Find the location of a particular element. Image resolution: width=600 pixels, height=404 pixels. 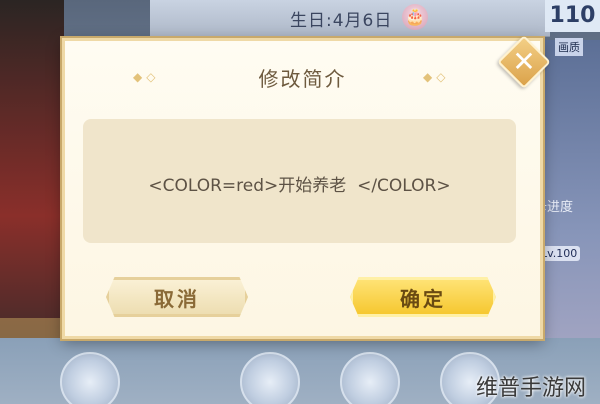

lv-badge: Lv.100 is located at coordinates (559, 253).